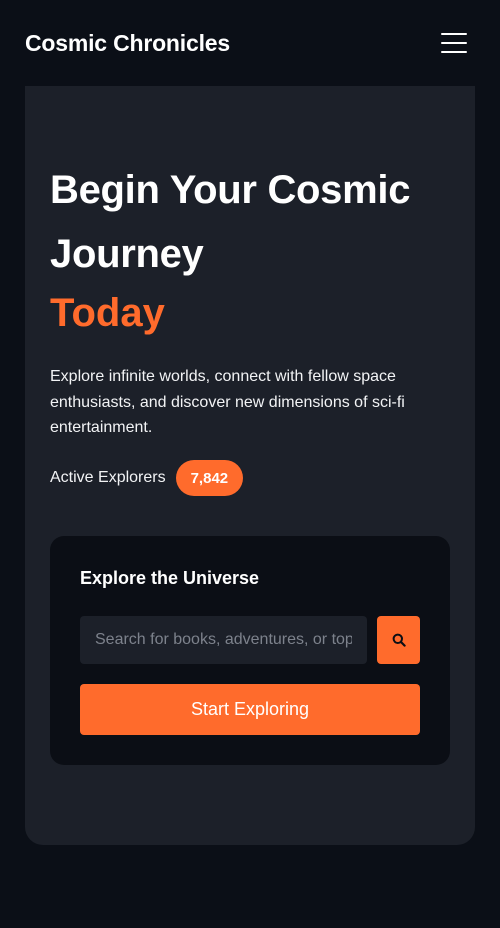 This screenshot has height=928, width=500. Describe the element at coordinates (223, 640) in the screenshot. I see `search-input` at that location.